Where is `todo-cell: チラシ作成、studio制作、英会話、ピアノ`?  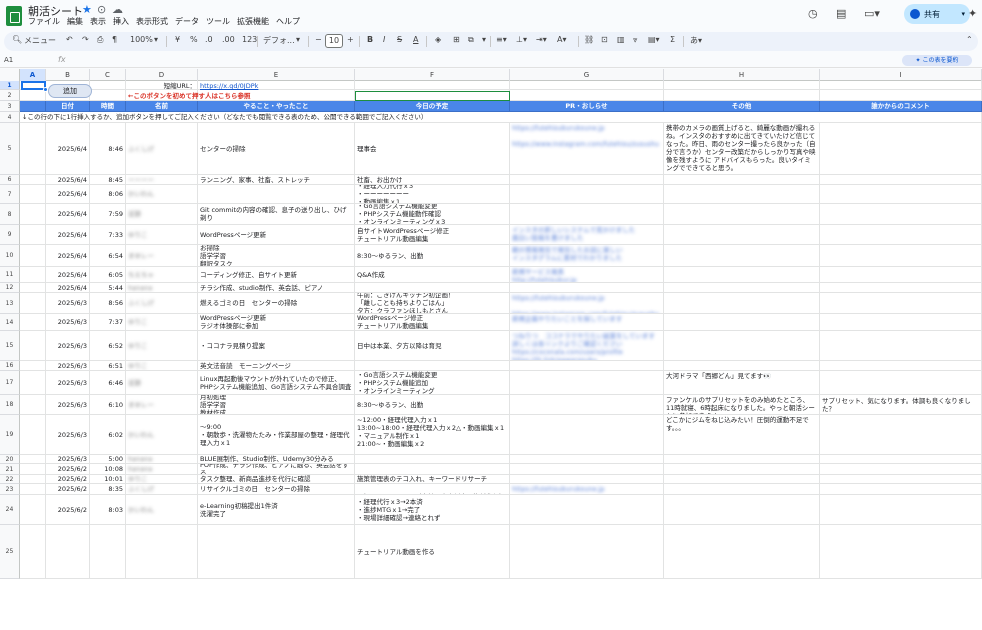
todo-cell: チラシ作成、studio制作、英会話、ピアノ is located at coordinates (276, 288).